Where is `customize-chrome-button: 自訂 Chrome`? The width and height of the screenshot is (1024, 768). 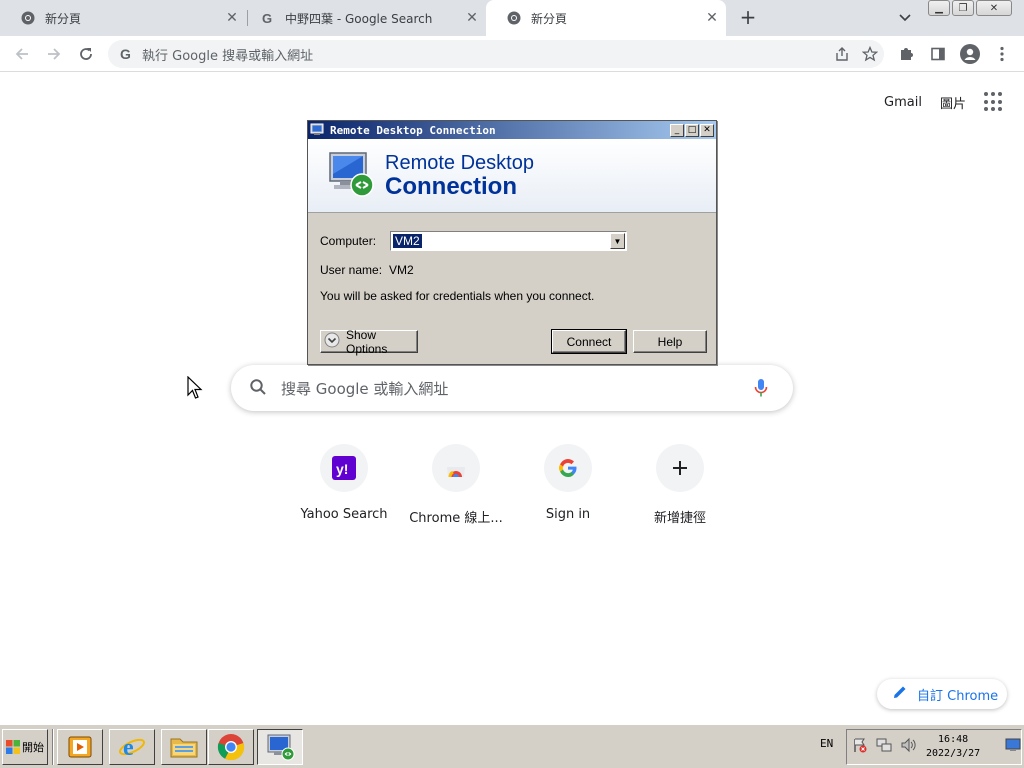 customize-chrome-button: 自訂 Chrome is located at coordinates (942, 694).